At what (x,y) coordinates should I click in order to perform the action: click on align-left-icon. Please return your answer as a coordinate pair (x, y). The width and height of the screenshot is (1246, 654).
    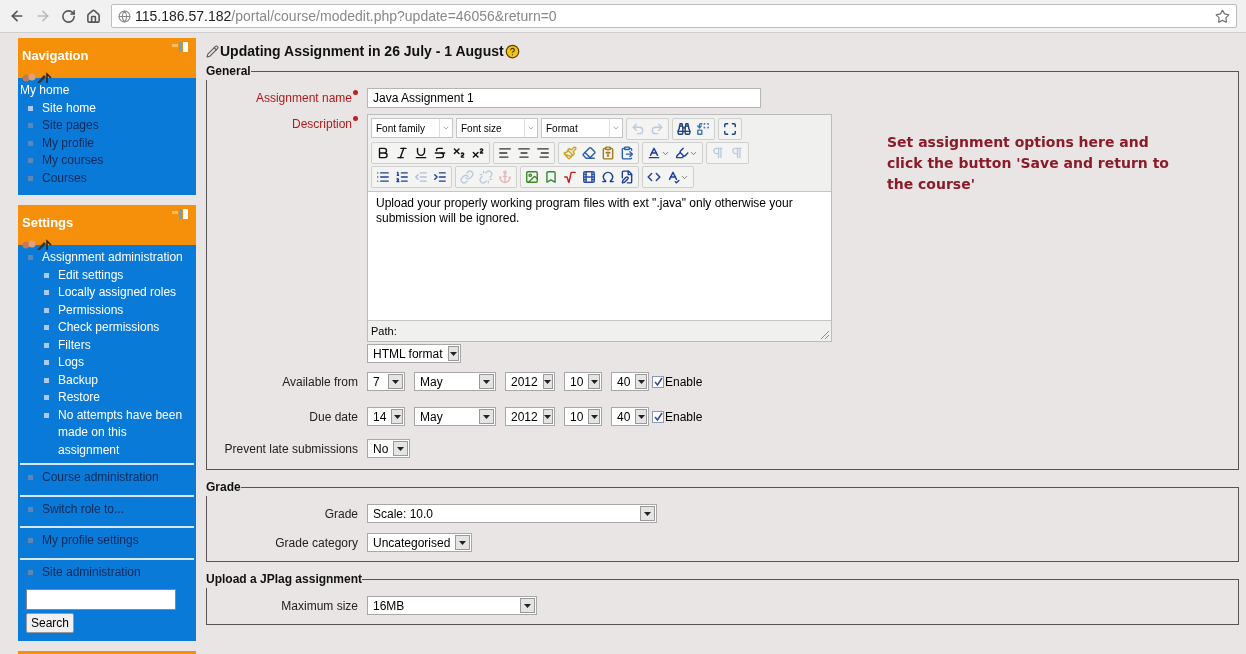
    Looking at the image, I should click on (505, 153).